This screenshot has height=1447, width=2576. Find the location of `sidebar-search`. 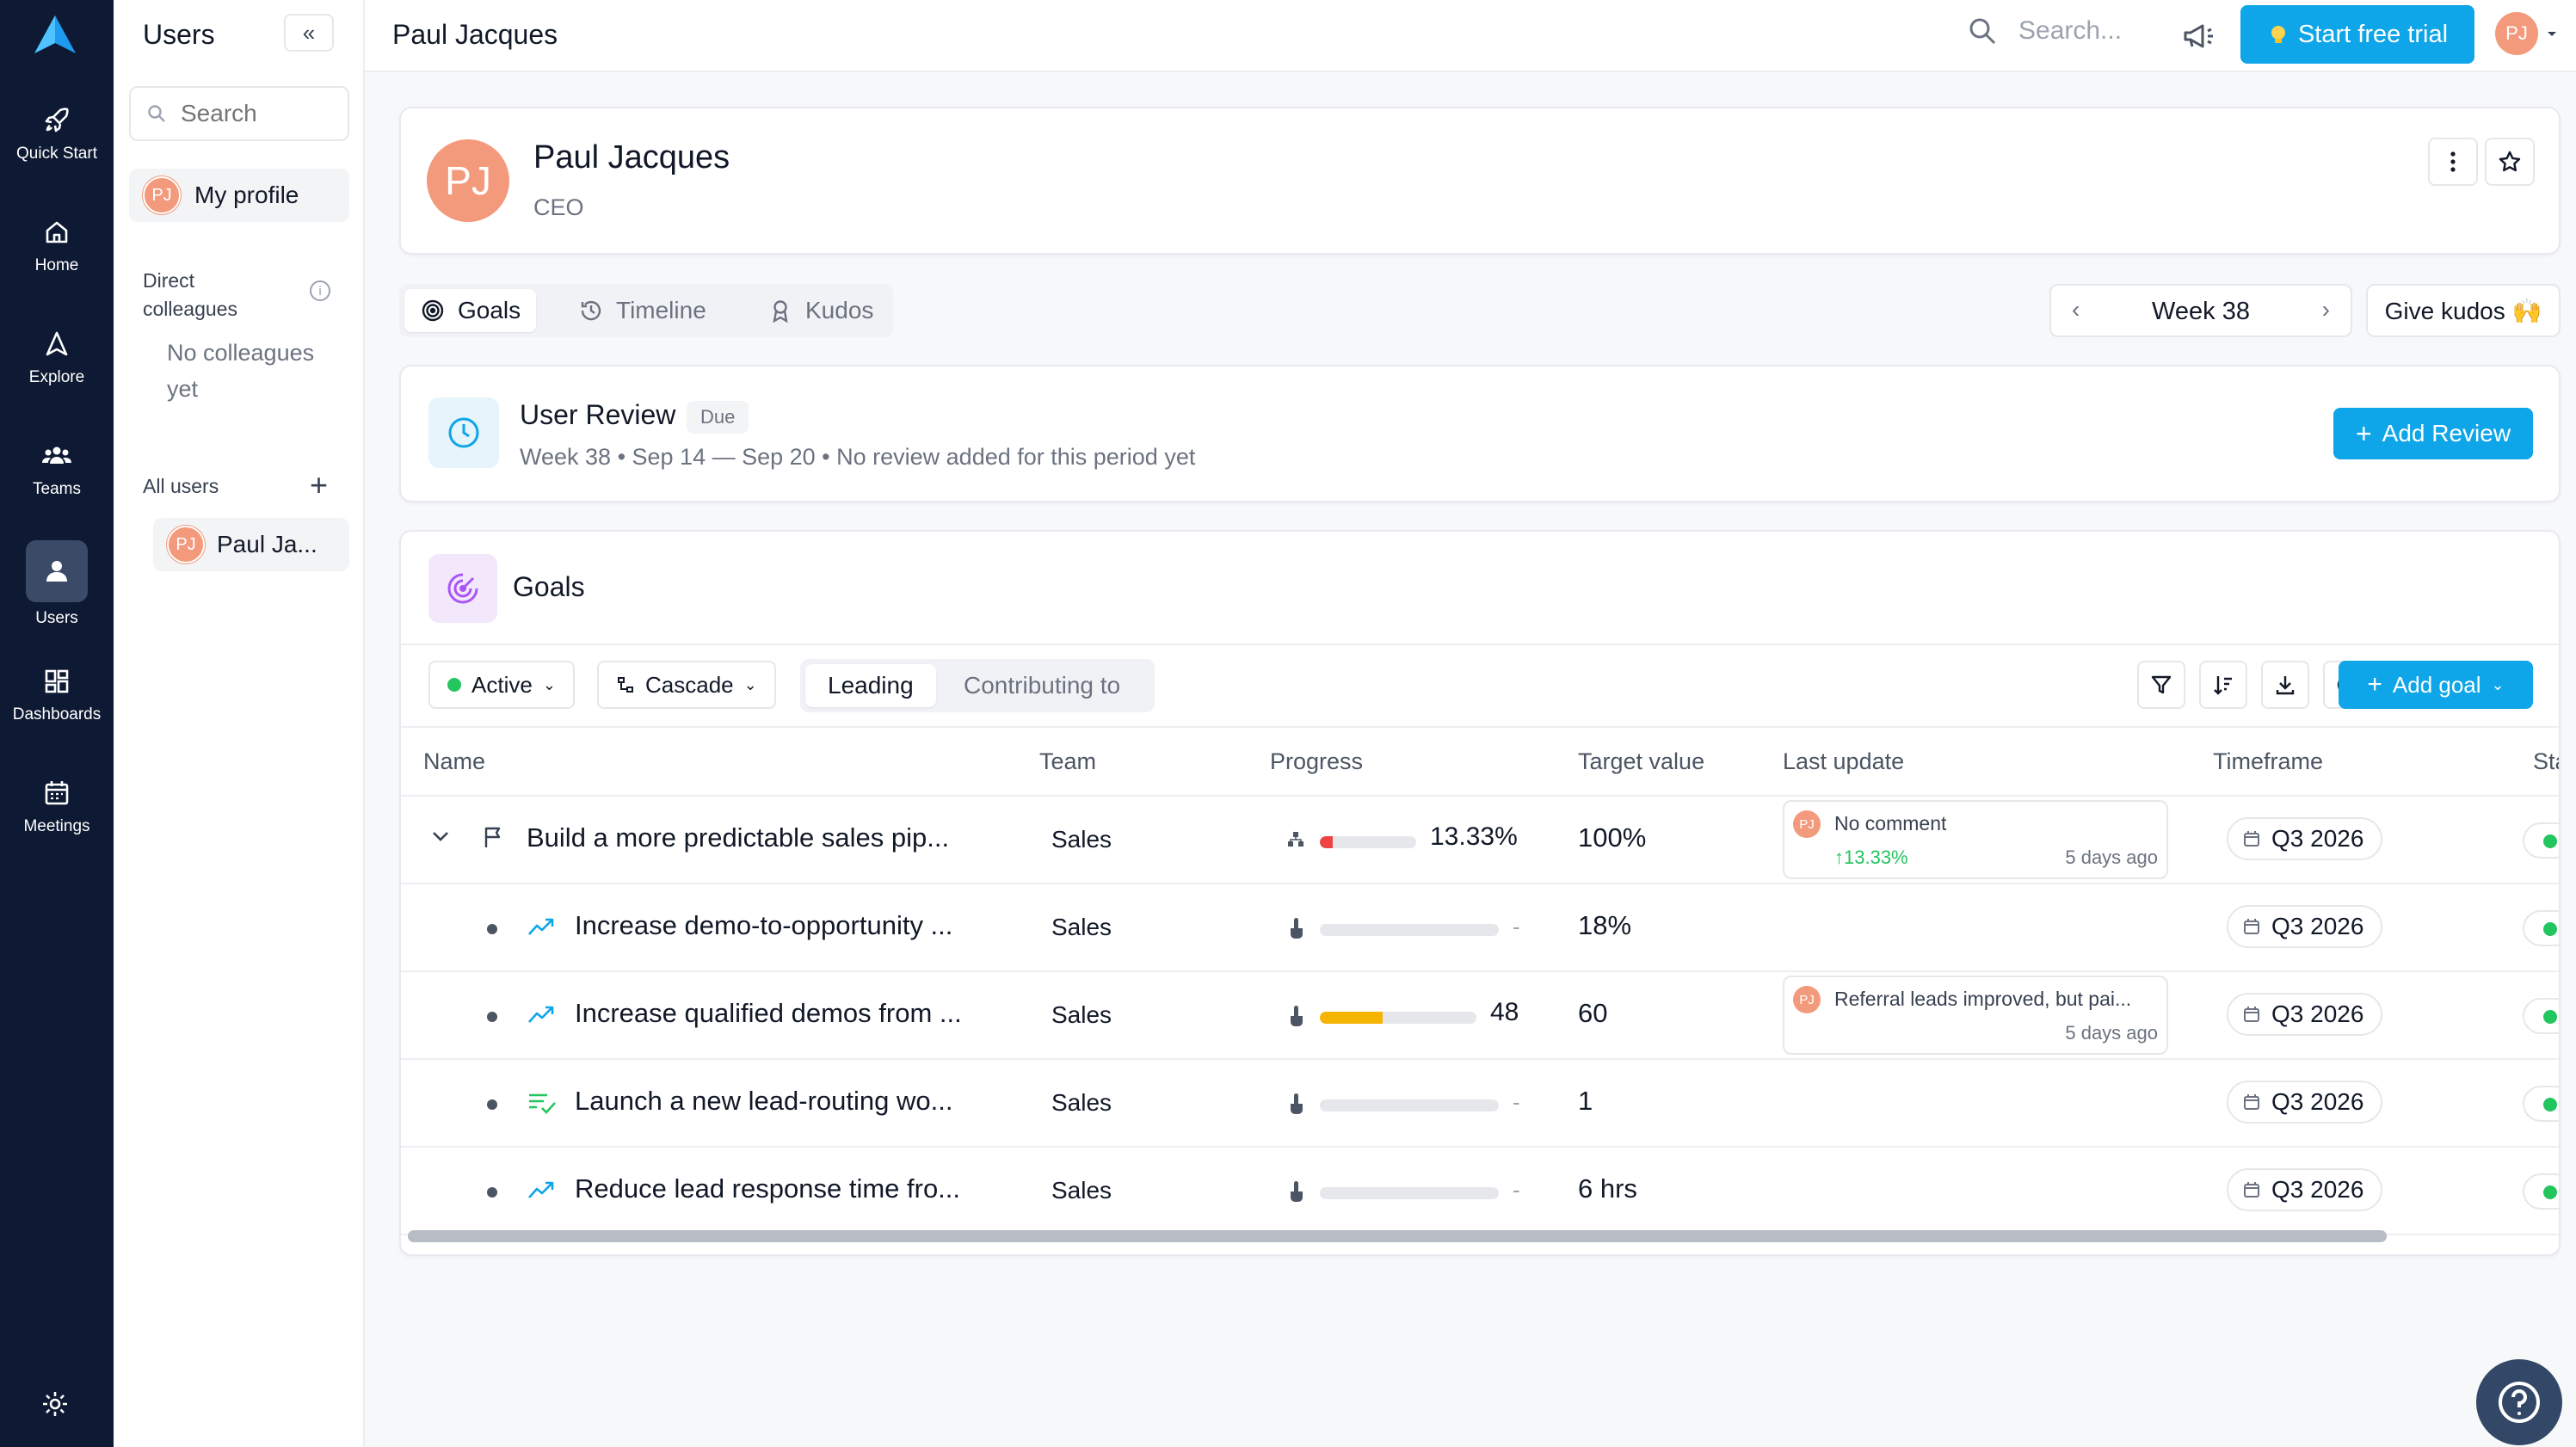

sidebar-search is located at coordinates (239, 113).